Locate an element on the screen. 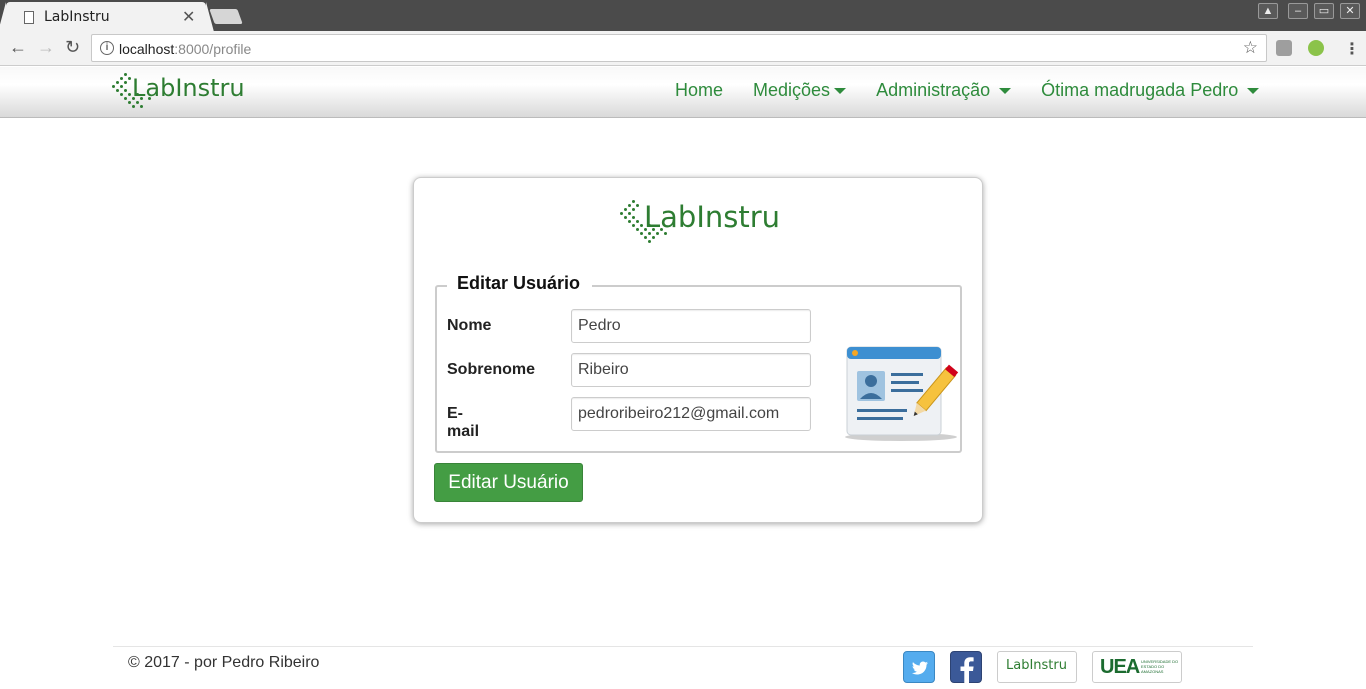  uea-badge: UEA UNIVERSIDADE DO ESTADO DO AMAZONAS is located at coordinates (1137, 667).